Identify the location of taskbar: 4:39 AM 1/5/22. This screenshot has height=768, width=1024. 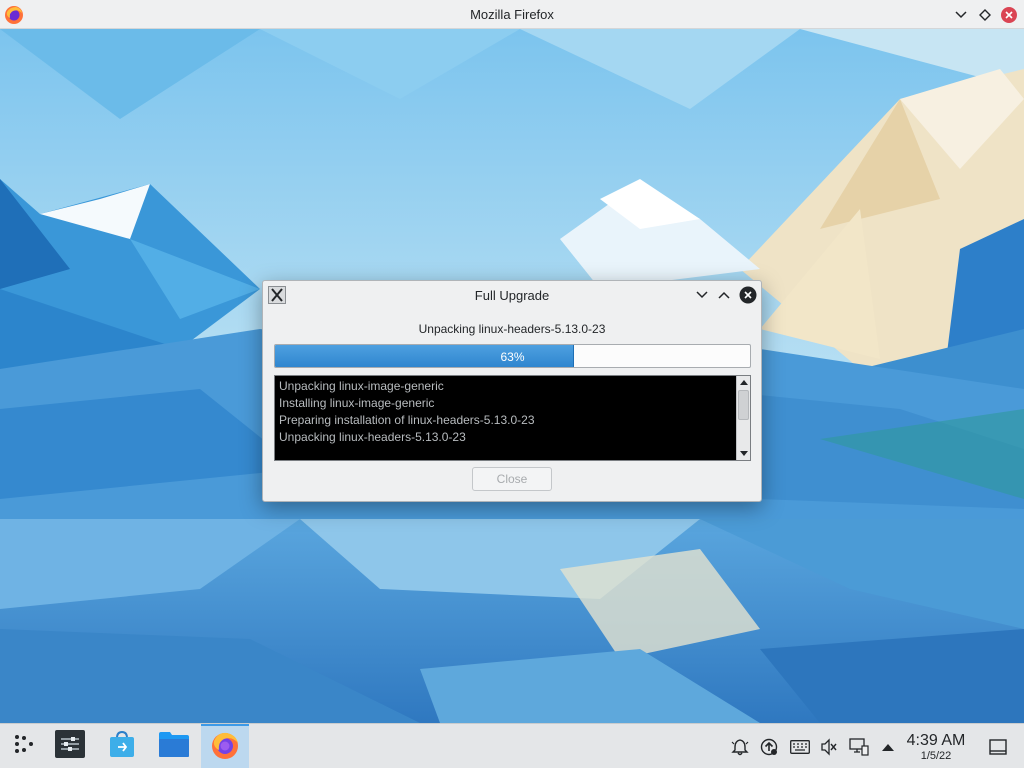
(512, 745).